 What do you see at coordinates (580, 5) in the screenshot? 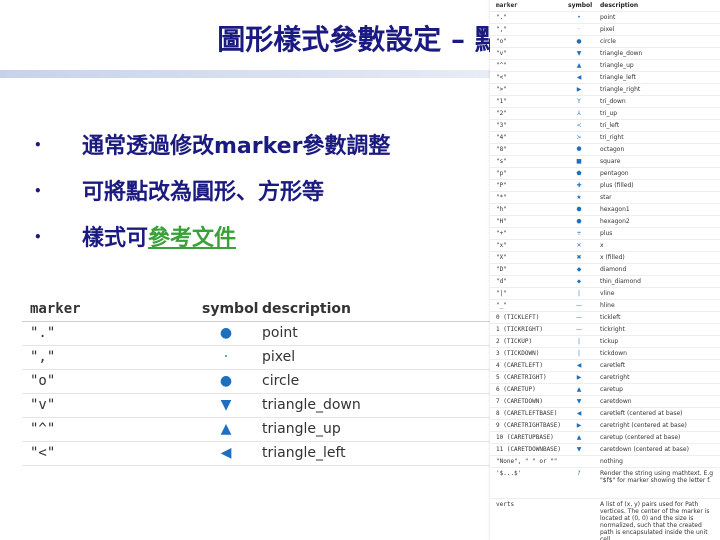
I see `header-symbol: symbol` at bounding box center [580, 5].